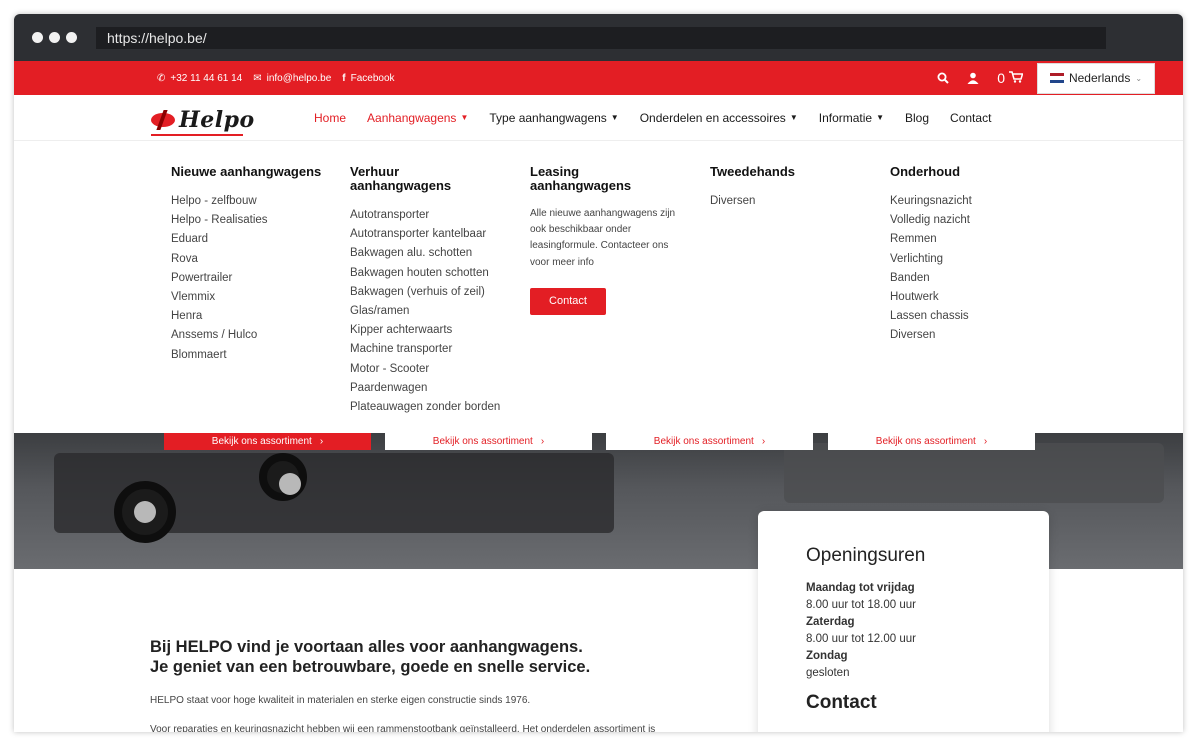 This screenshot has height=748, width=1200. What do you see at coordinates (425, 311) in the screenshot?
I see `menu-link: Glas/ramen` at bounding box center [425, 311].